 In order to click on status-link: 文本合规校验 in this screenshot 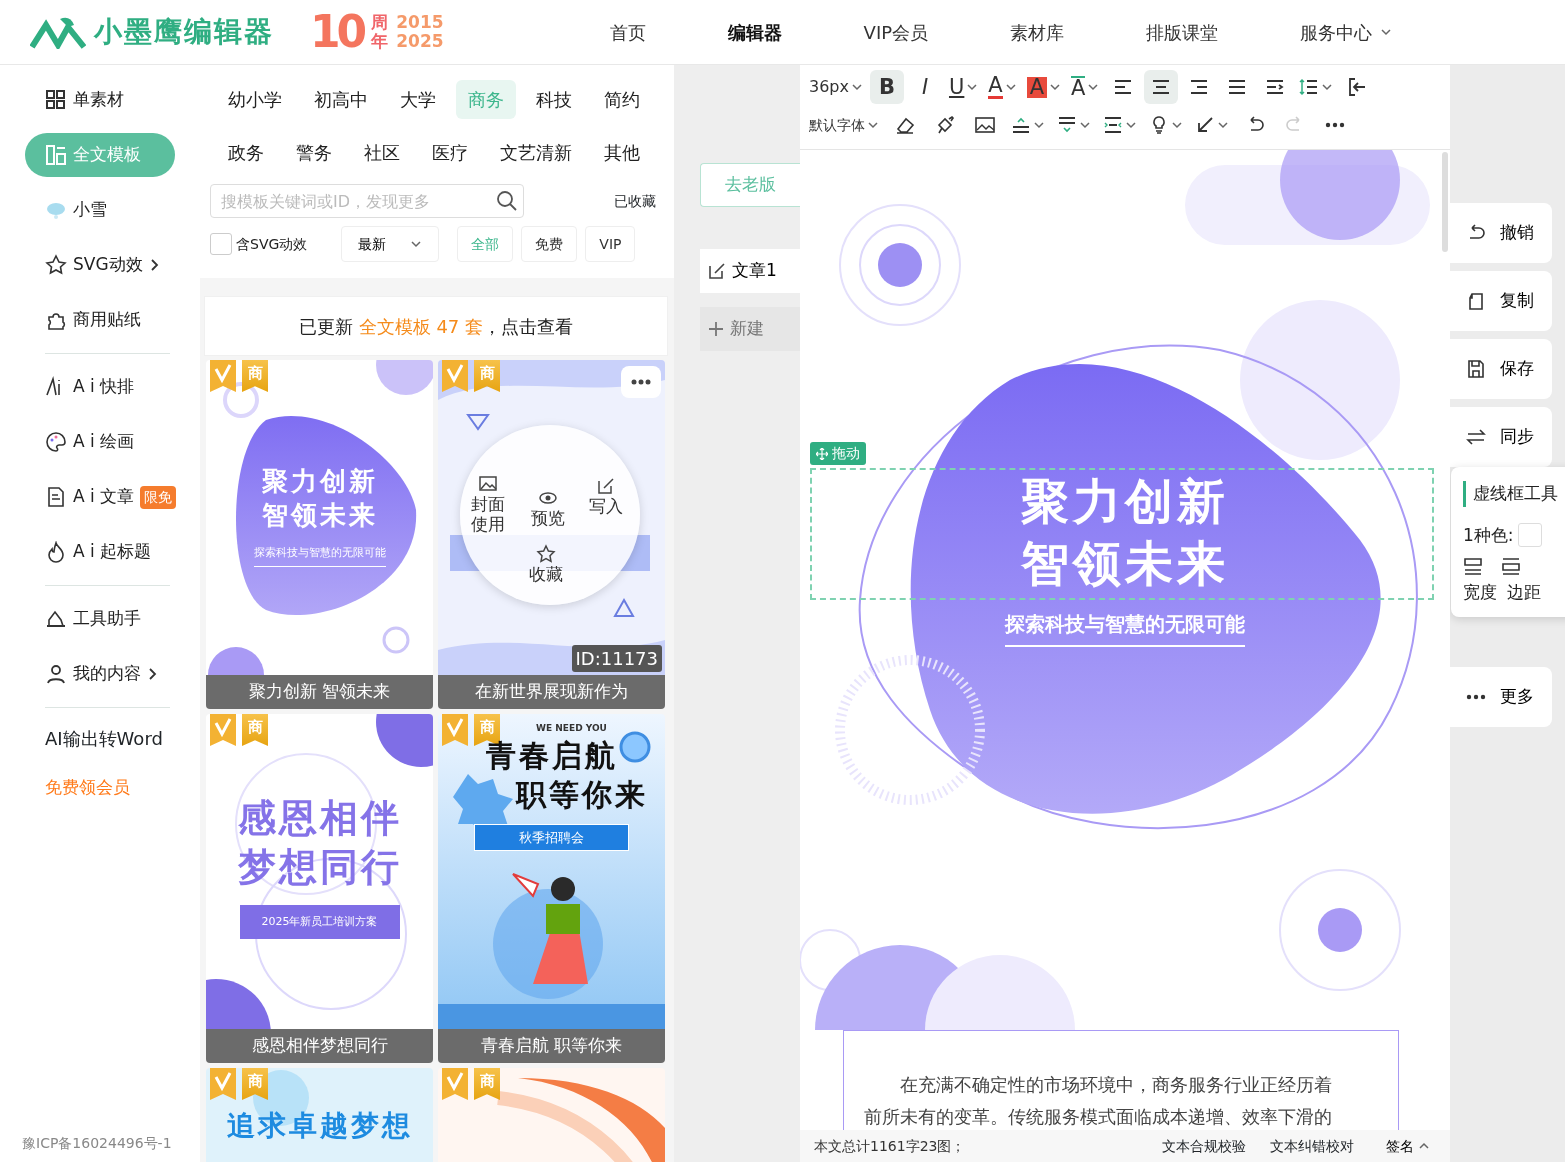, I will do `click(1204, 1146)`.